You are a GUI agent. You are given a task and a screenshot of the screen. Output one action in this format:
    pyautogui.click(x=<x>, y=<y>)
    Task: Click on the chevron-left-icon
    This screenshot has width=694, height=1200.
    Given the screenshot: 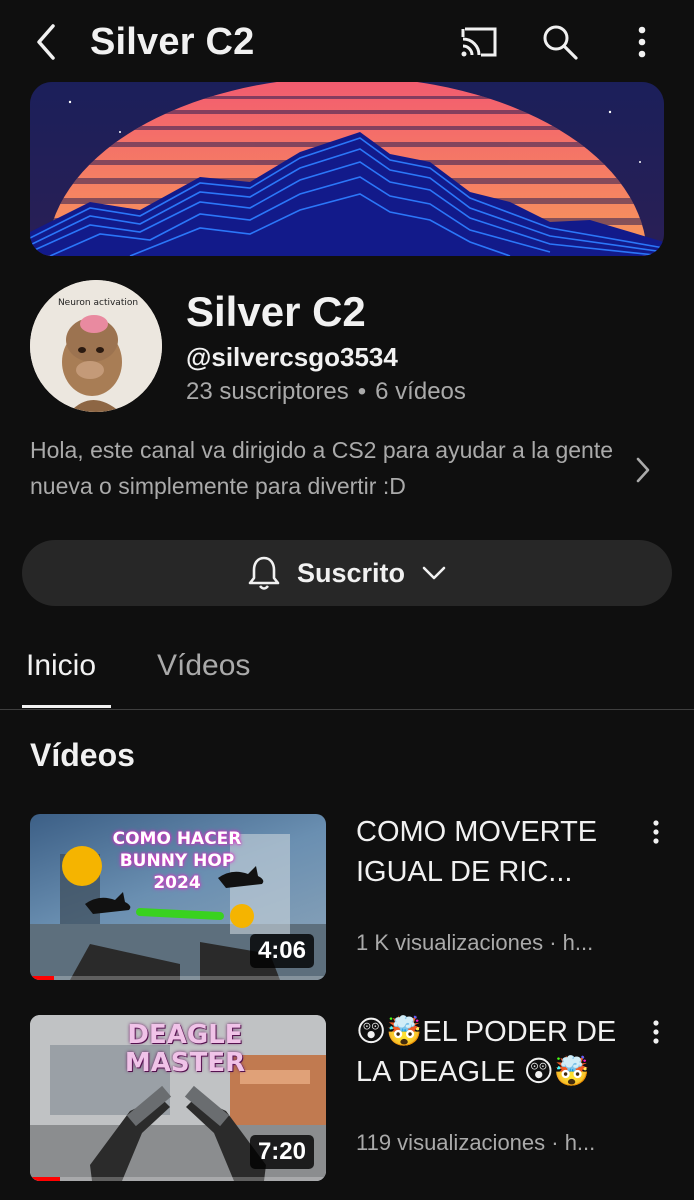 What is the action you would take?
    pyautogui.click(x=46, y=42)
    